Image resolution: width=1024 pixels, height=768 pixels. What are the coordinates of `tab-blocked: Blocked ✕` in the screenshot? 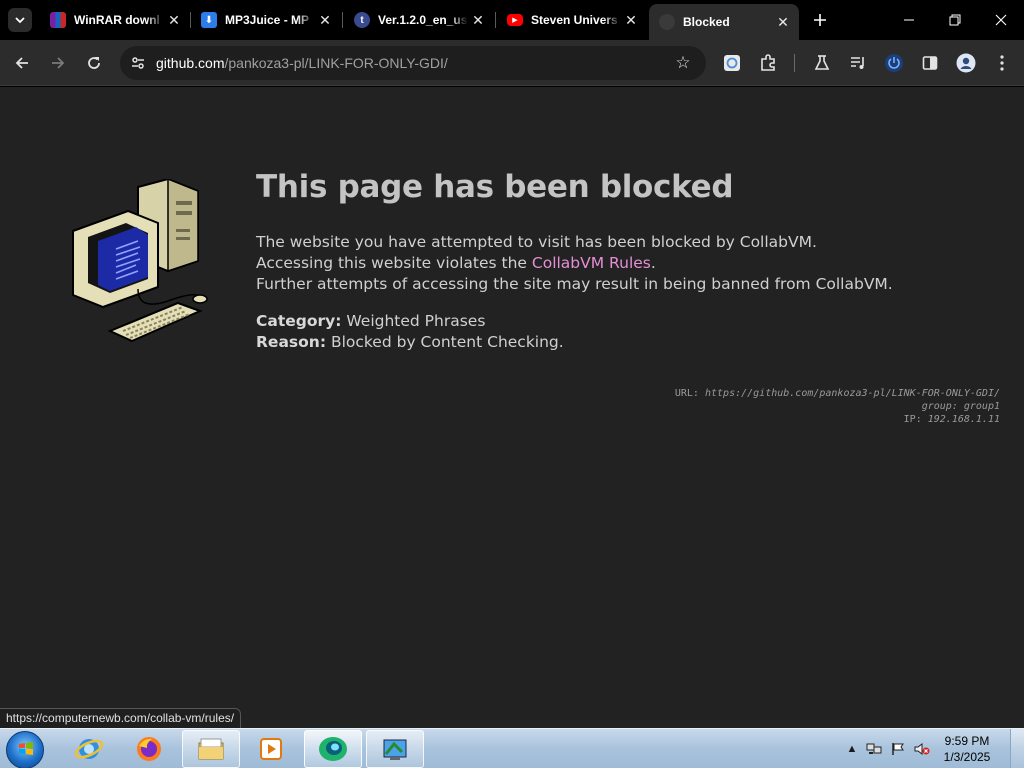 It's located at (724, 22).